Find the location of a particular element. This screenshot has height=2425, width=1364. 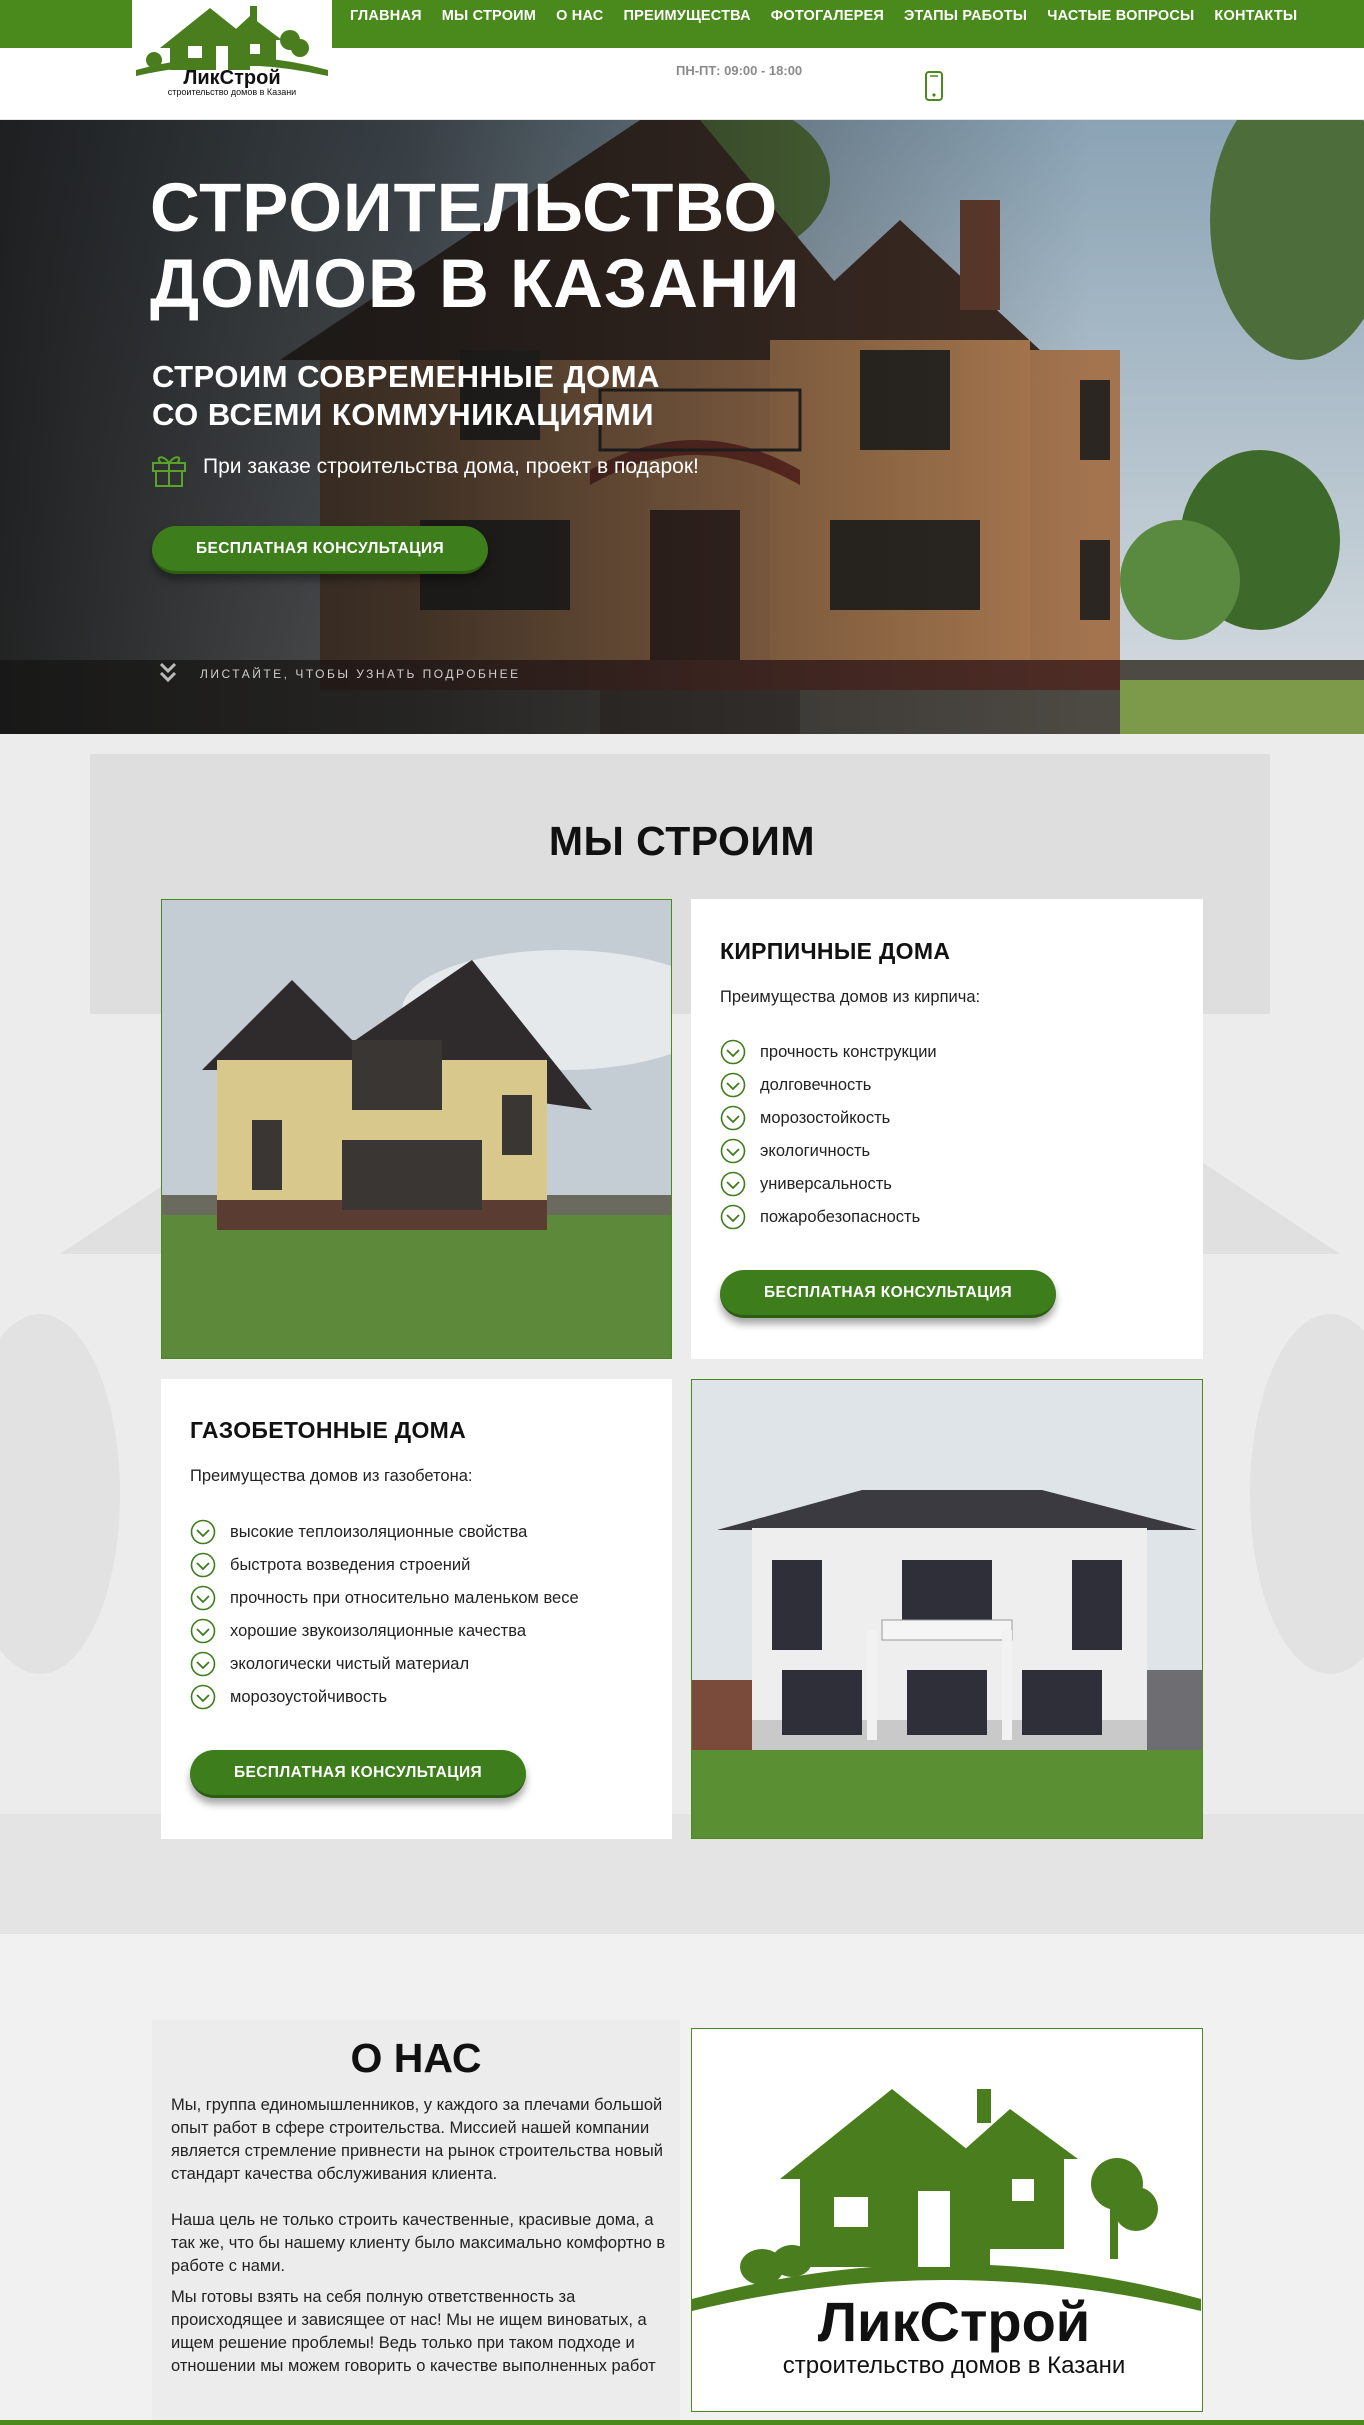

hero-title: СТРОИТЕЛЬСТВО ДОМОВ В КАЗАНИ is located at coordinates (550, 246).